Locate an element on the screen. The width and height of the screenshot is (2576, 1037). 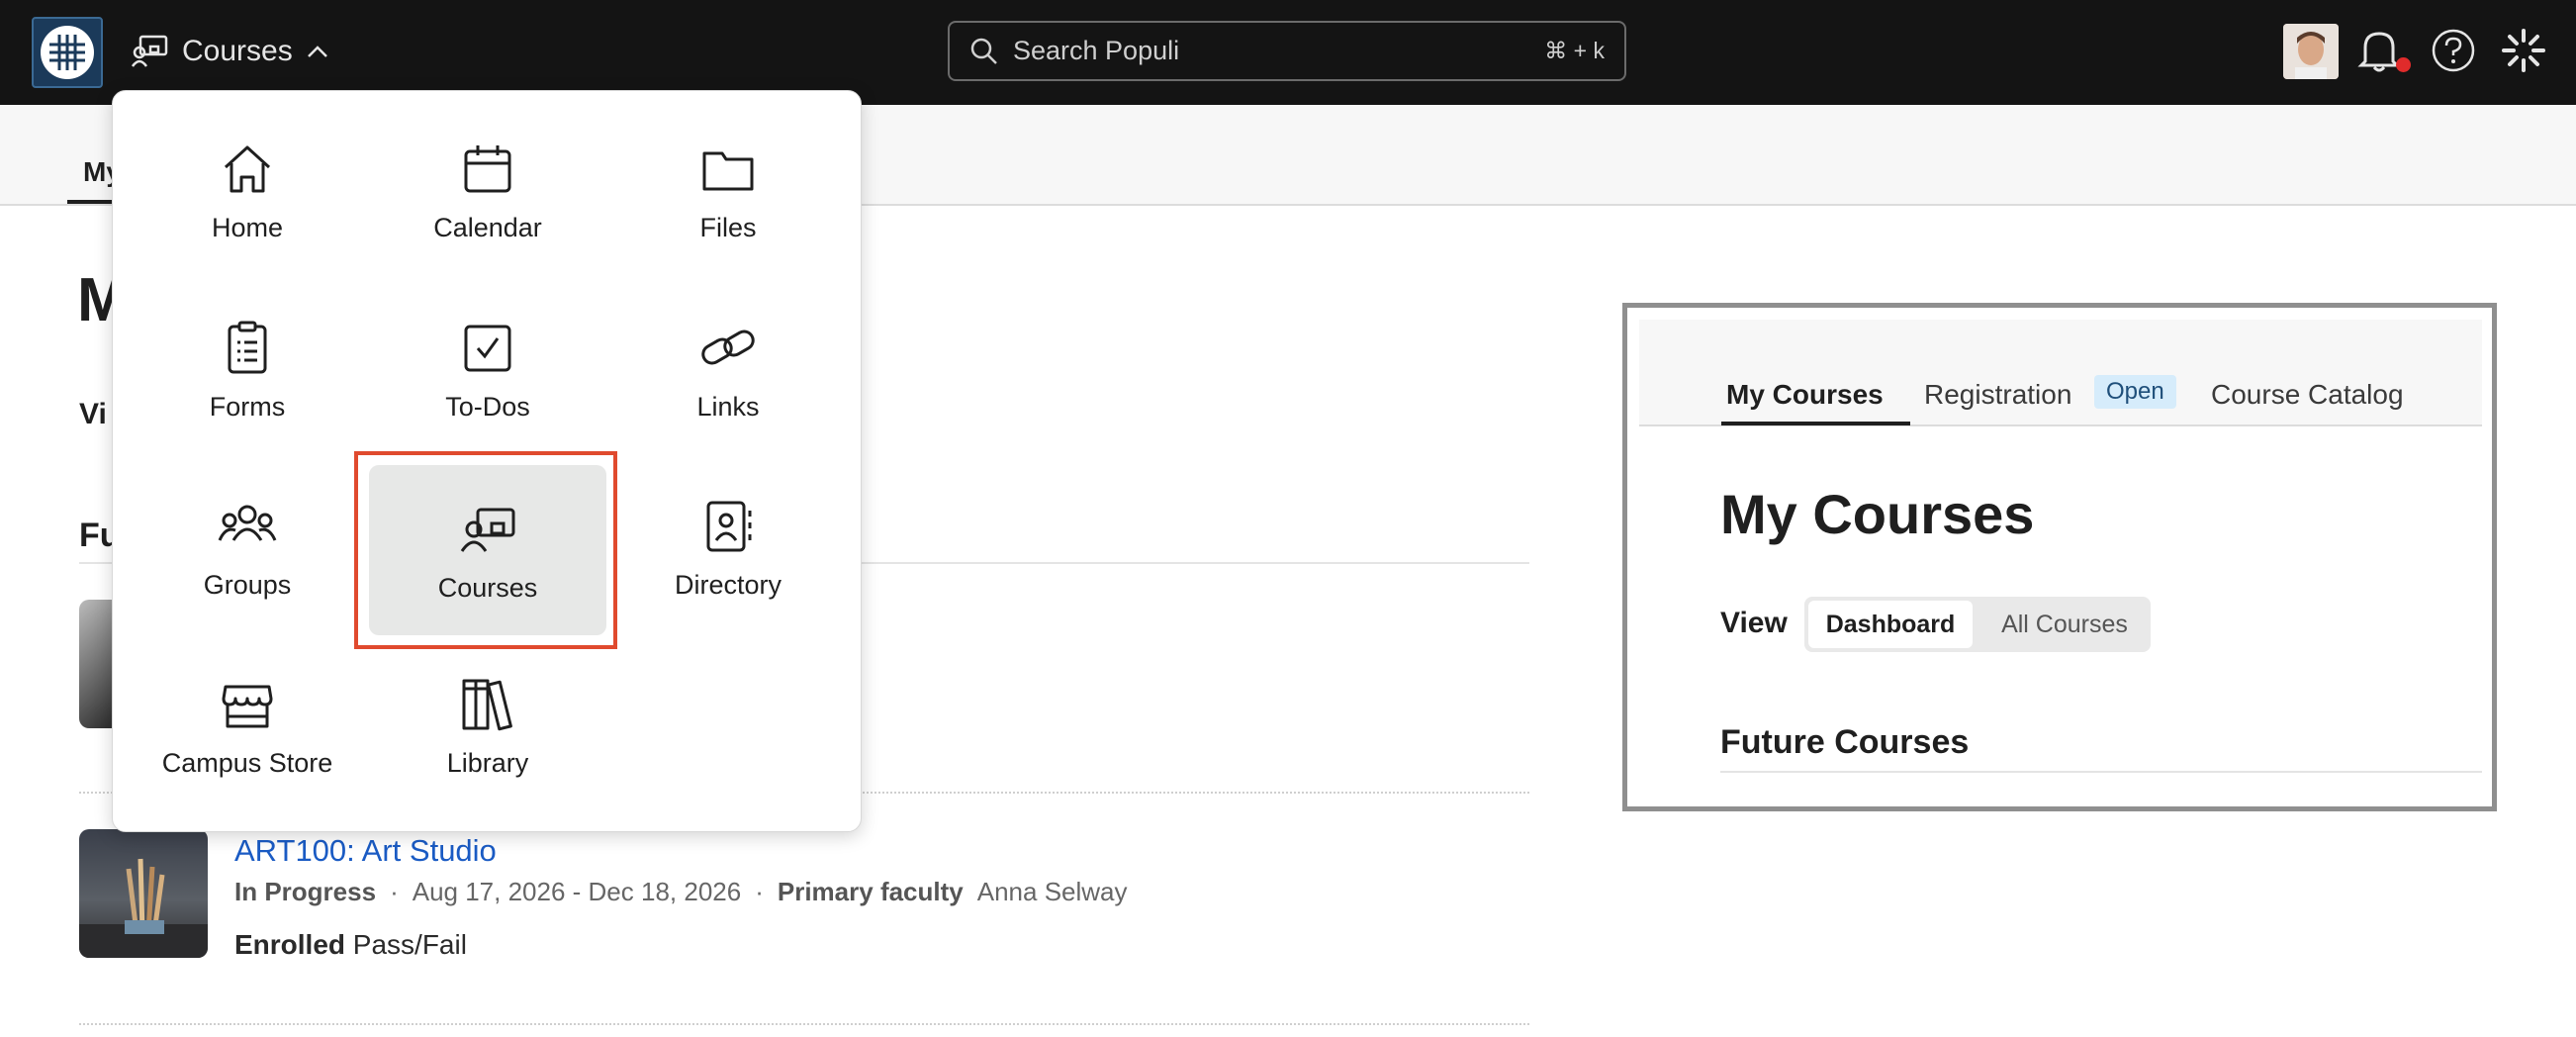
view-toggle: Dashboard All Courses is located at coordinates (1978, 624).